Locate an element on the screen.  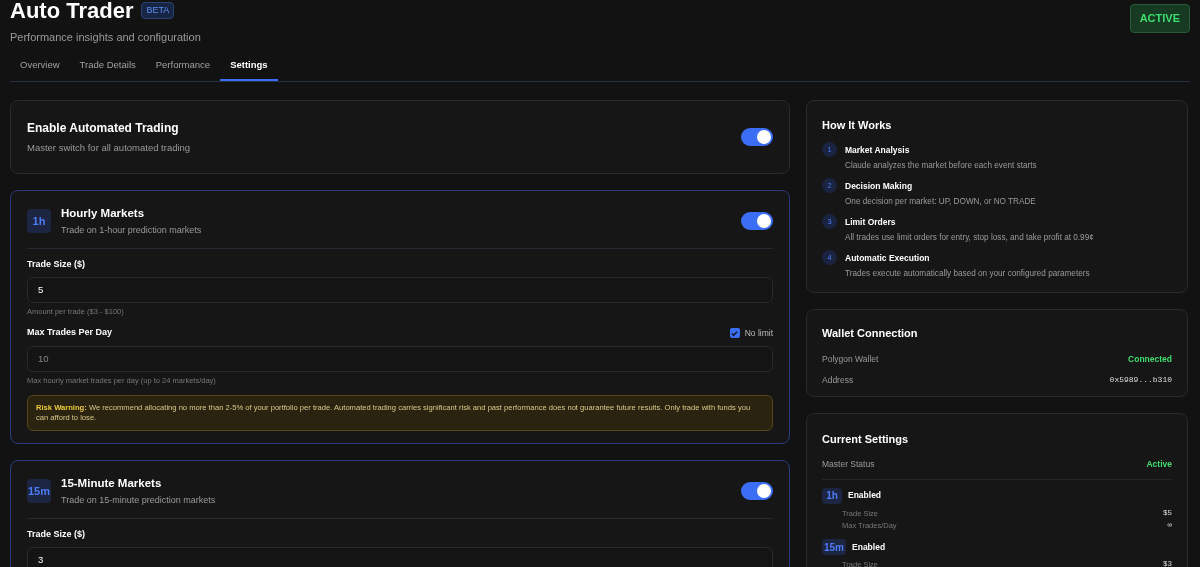
step-description: One decision per market: UP, DOWN, or NO TRADE is located at coordinates (940, 202).